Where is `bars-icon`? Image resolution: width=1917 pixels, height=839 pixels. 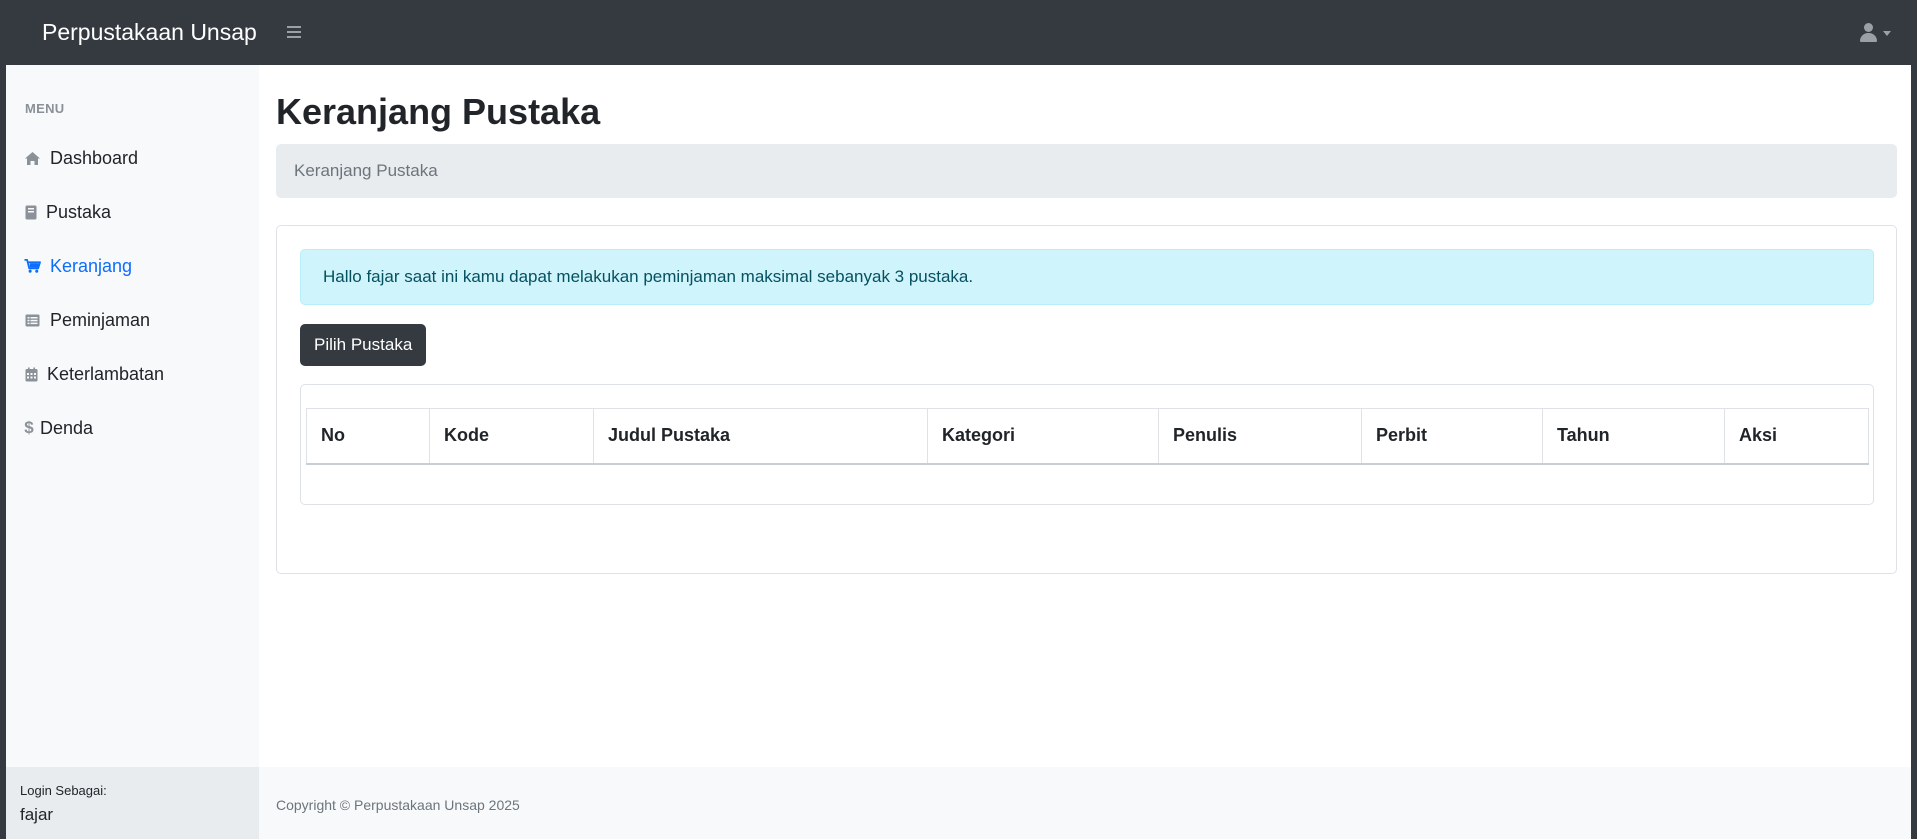 bars-icon is located at coordinates (294, 27).